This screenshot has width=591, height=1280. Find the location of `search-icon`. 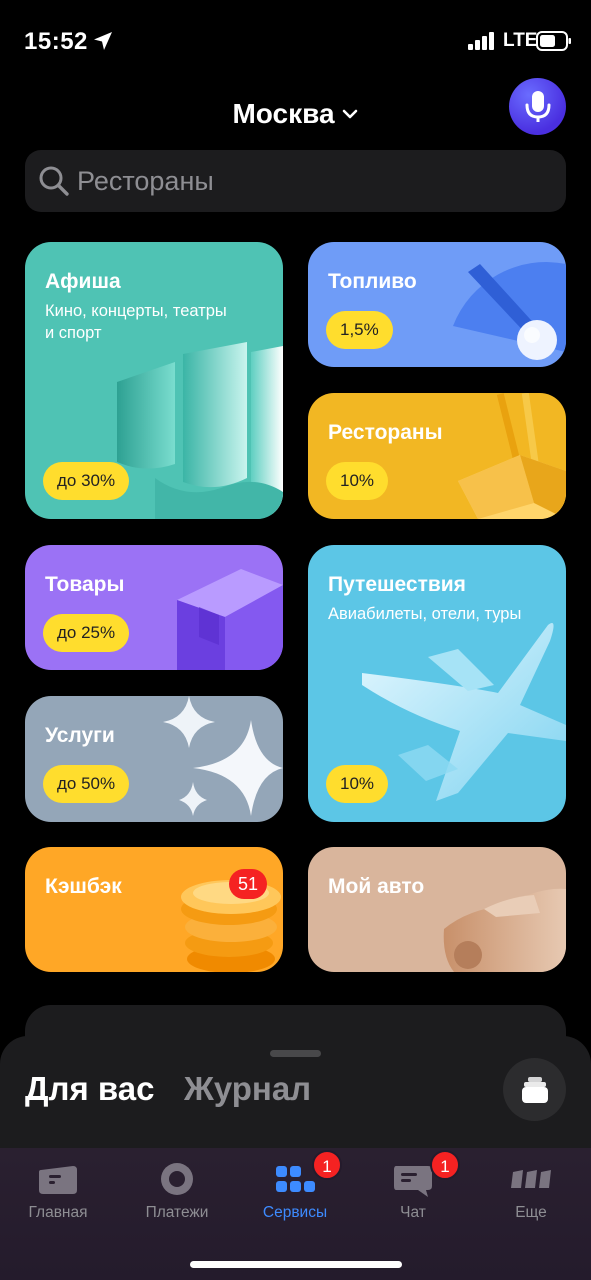

search-icon is located at coordinates (54, 181).